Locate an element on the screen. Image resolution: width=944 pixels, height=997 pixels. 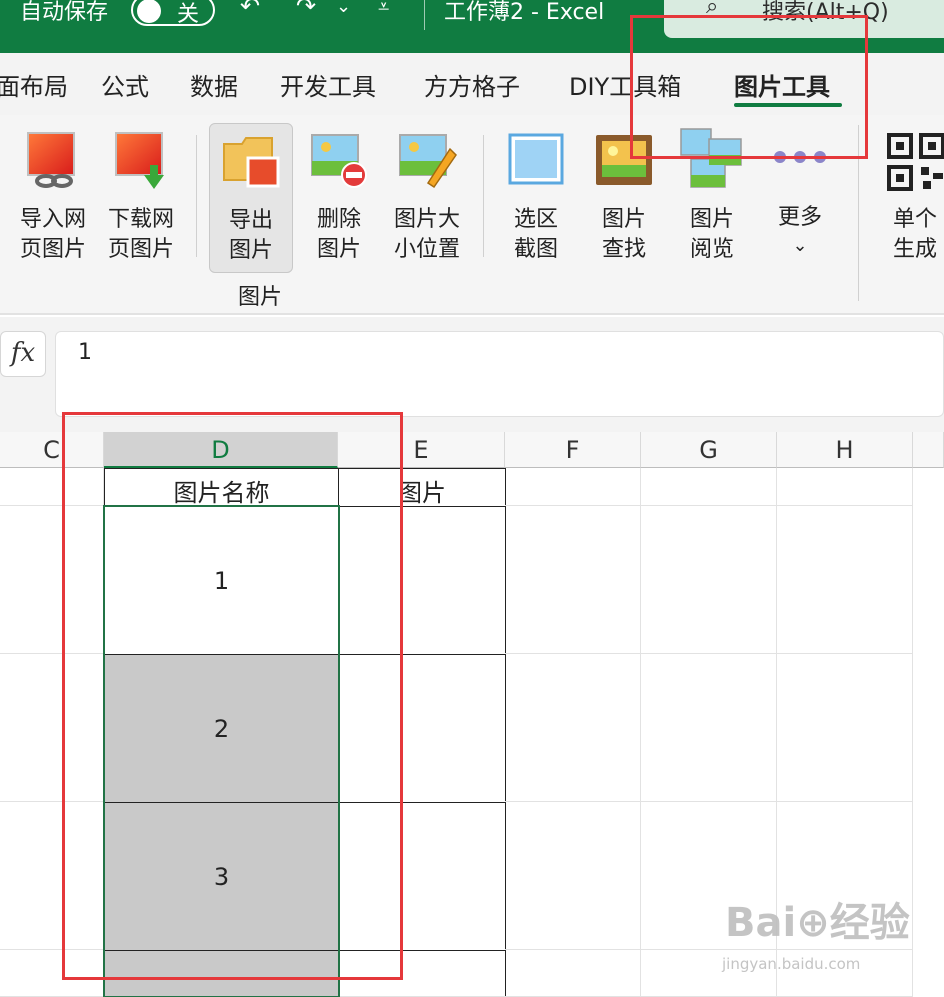
delete-image-label-2: 图片 is located at coordinates (338, 249).